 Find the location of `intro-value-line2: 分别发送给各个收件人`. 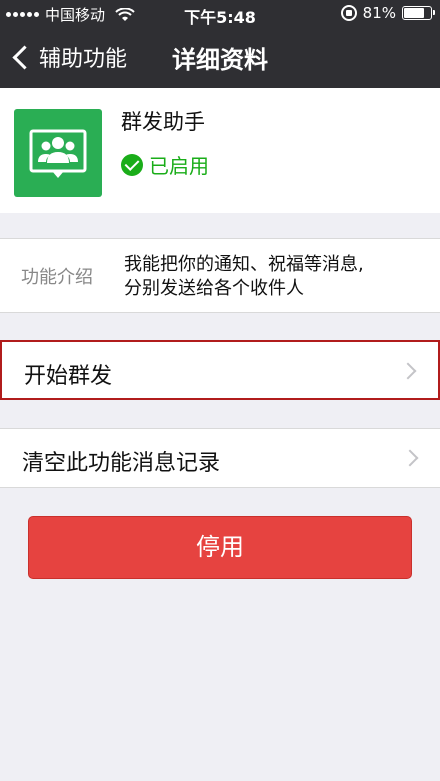

intro-value-line2: 分别发送给各个收件人 is located at coordinates (214, 288).